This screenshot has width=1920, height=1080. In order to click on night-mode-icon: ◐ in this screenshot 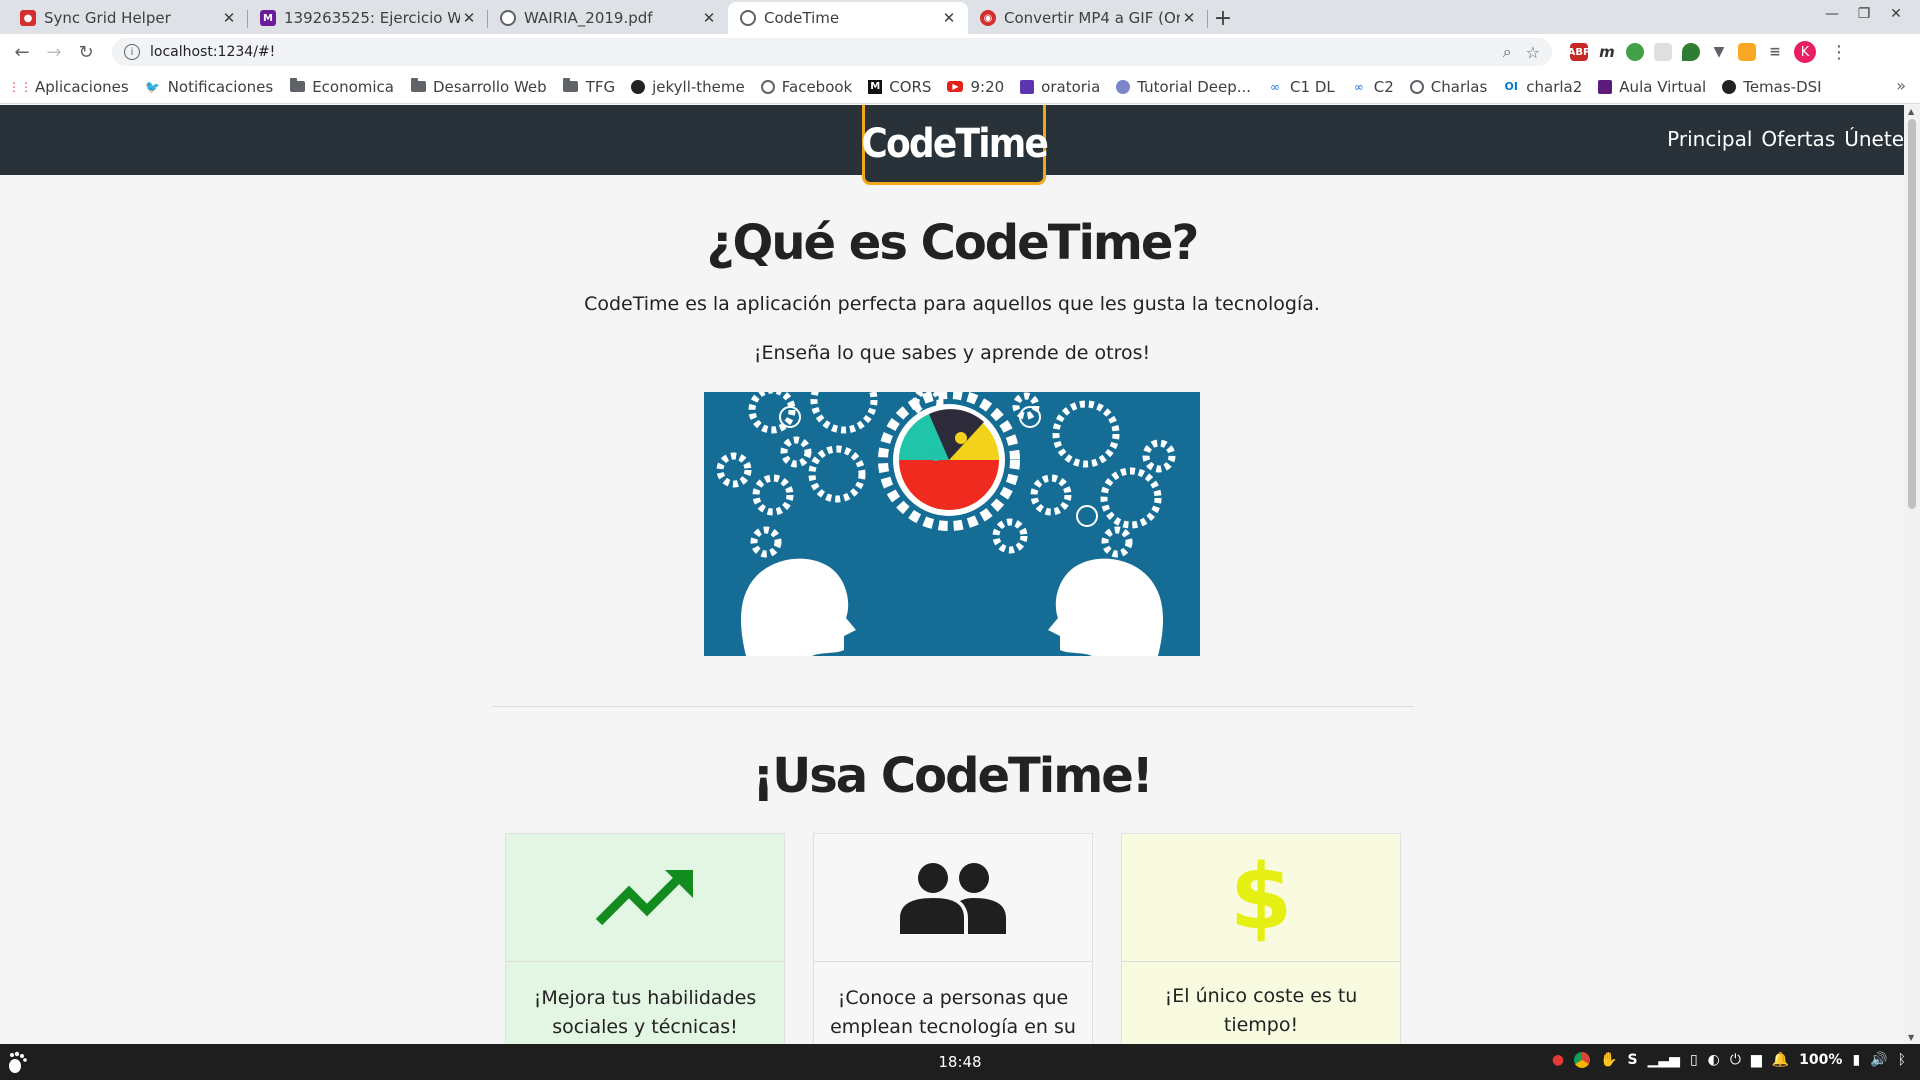, I will do `click(1714, 1060)`.